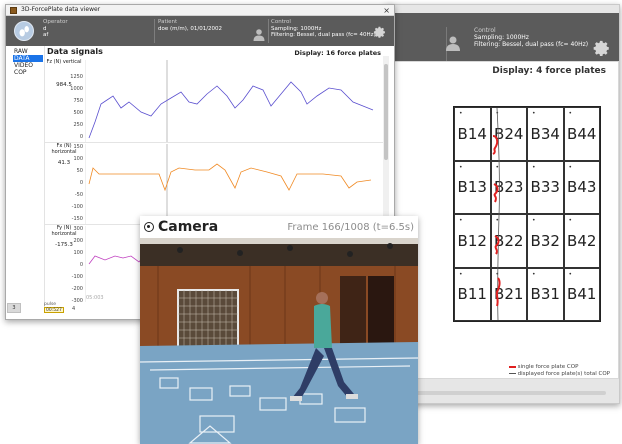 This screenshot has height=444, width=622. I want to click on plate-label: B44, so click(582, 133).